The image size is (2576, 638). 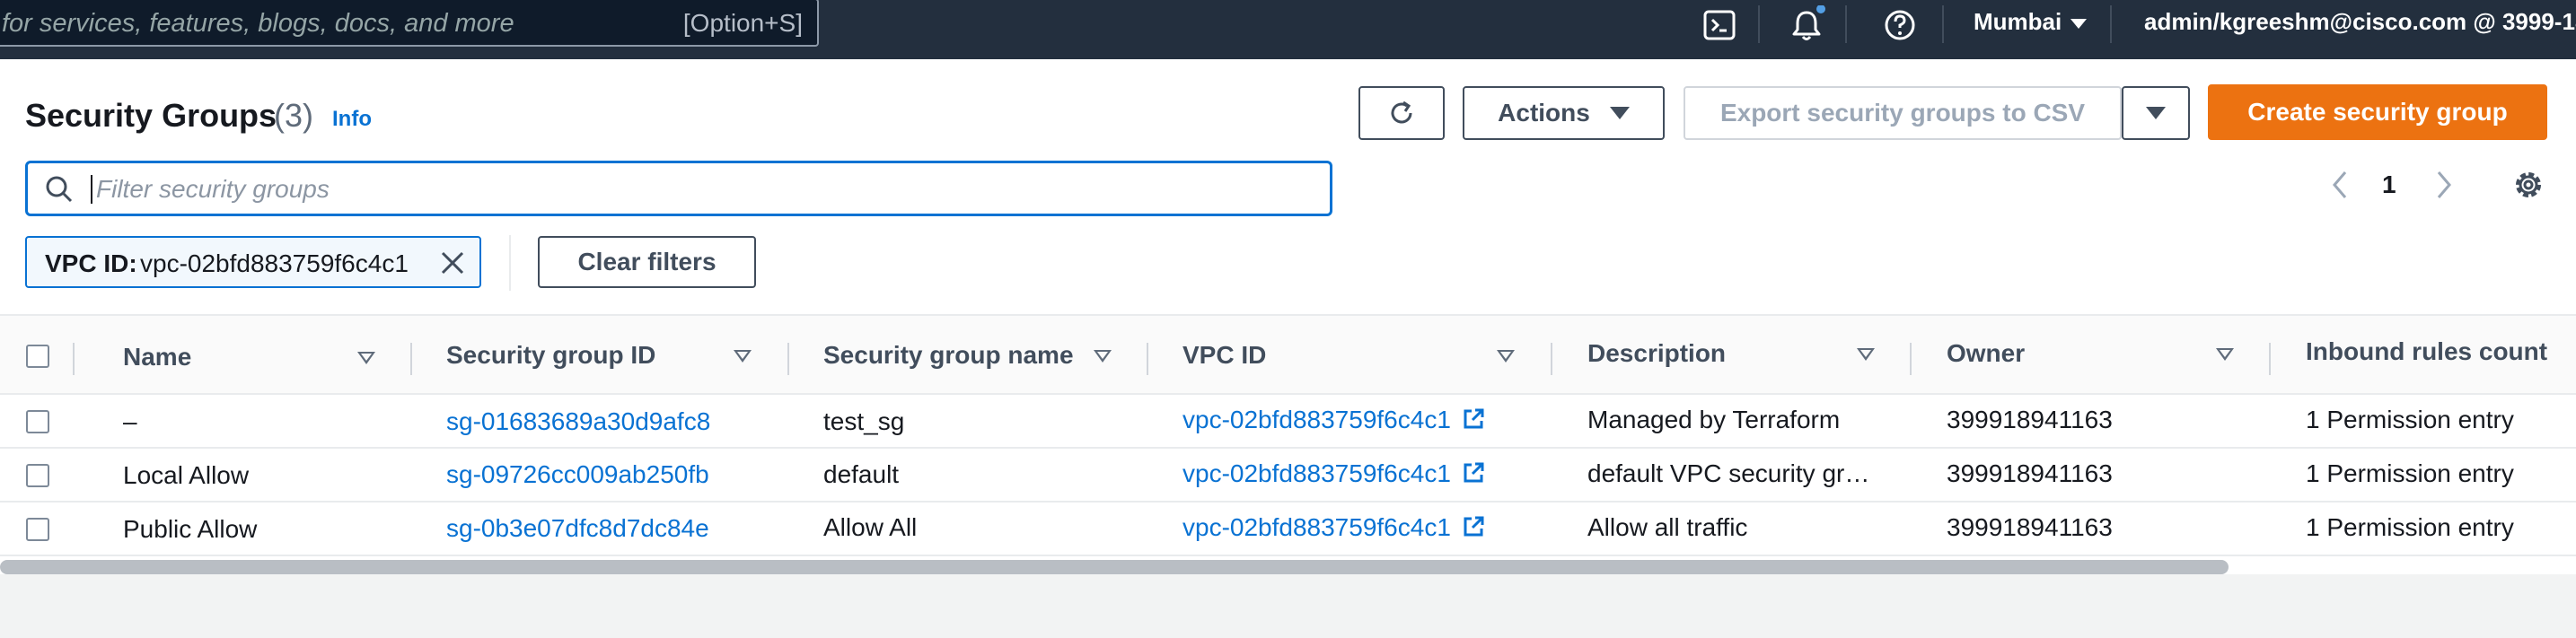 What do you see at coordinates (1714, 419) in the screenshot?
I see `cell-description: Managed by Terraform` at bounding box center [1714, 419].